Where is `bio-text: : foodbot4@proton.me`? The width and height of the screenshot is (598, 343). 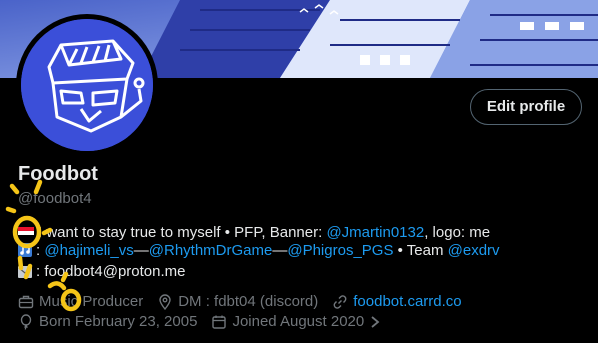 bio-text: : foodbot4@proton.me is located at coordinates (111, 271).